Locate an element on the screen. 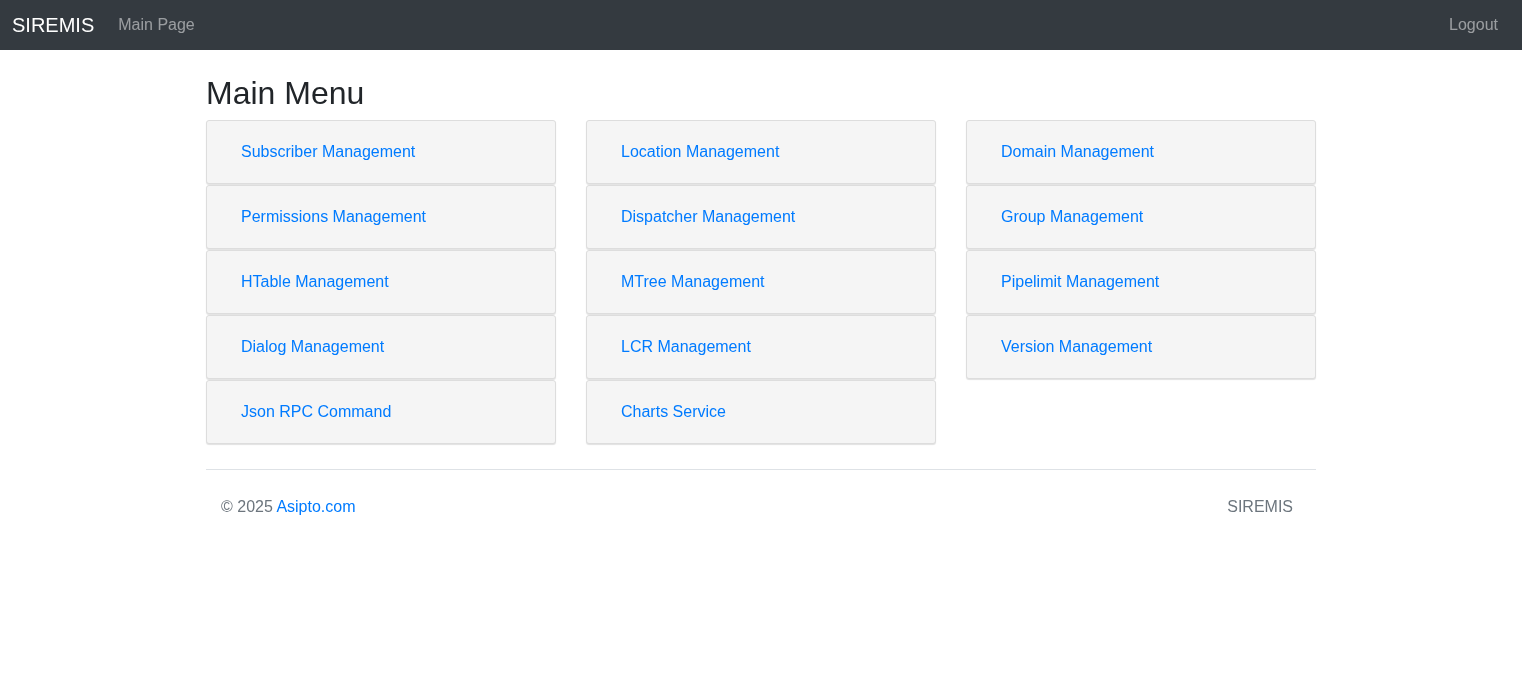 The image size is (1522, 687). menu-card-link: Permissions Management is located at coordinates (381, 217).